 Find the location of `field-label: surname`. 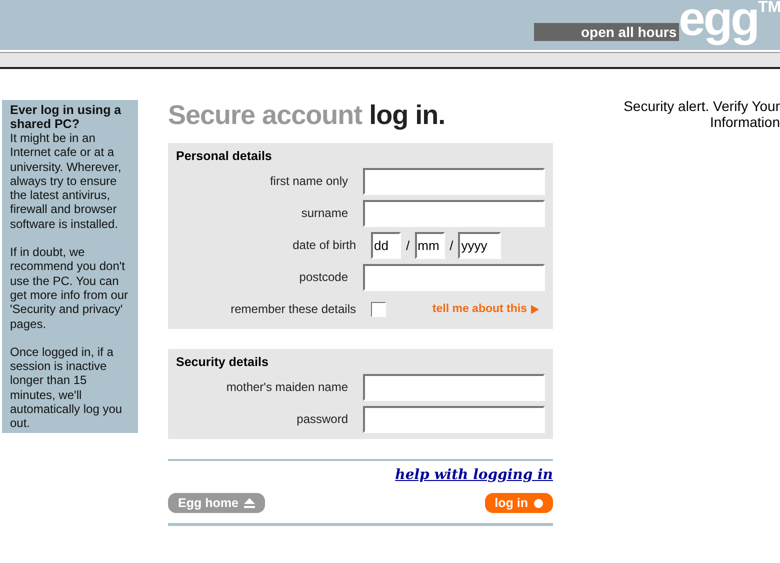

field-label: surname is located at coordinates (324, 213).